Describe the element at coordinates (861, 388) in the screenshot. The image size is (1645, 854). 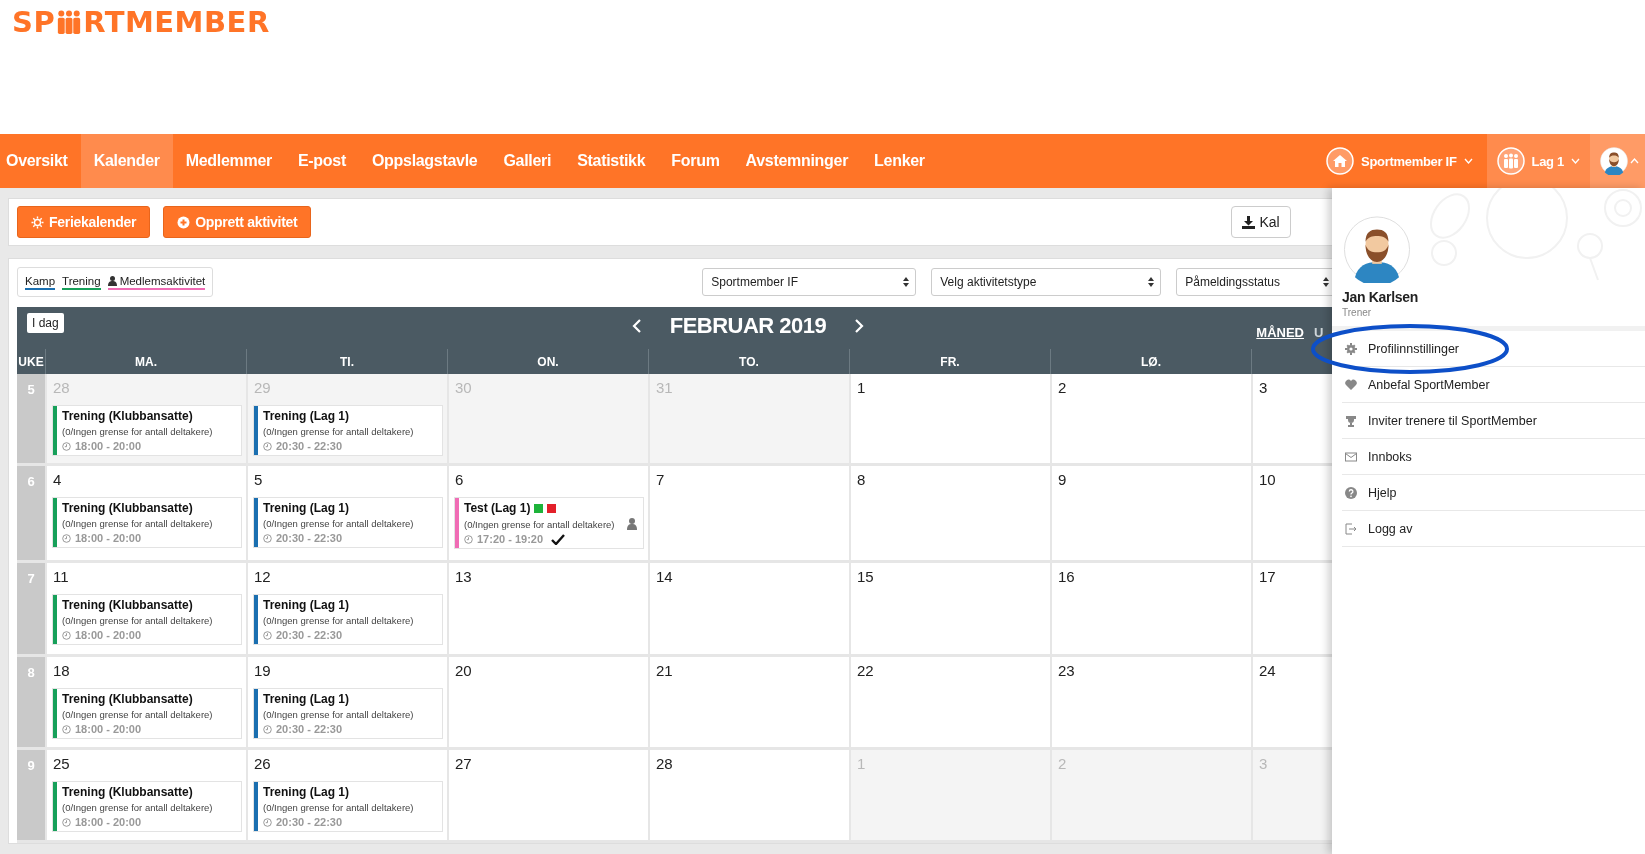
I see `day-number: 1` at that location.